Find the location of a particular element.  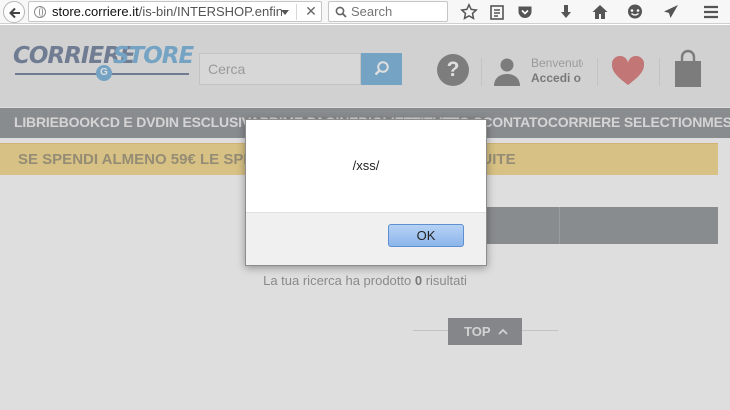

stop-icon: ✕ is located at coordinates (311, 11).